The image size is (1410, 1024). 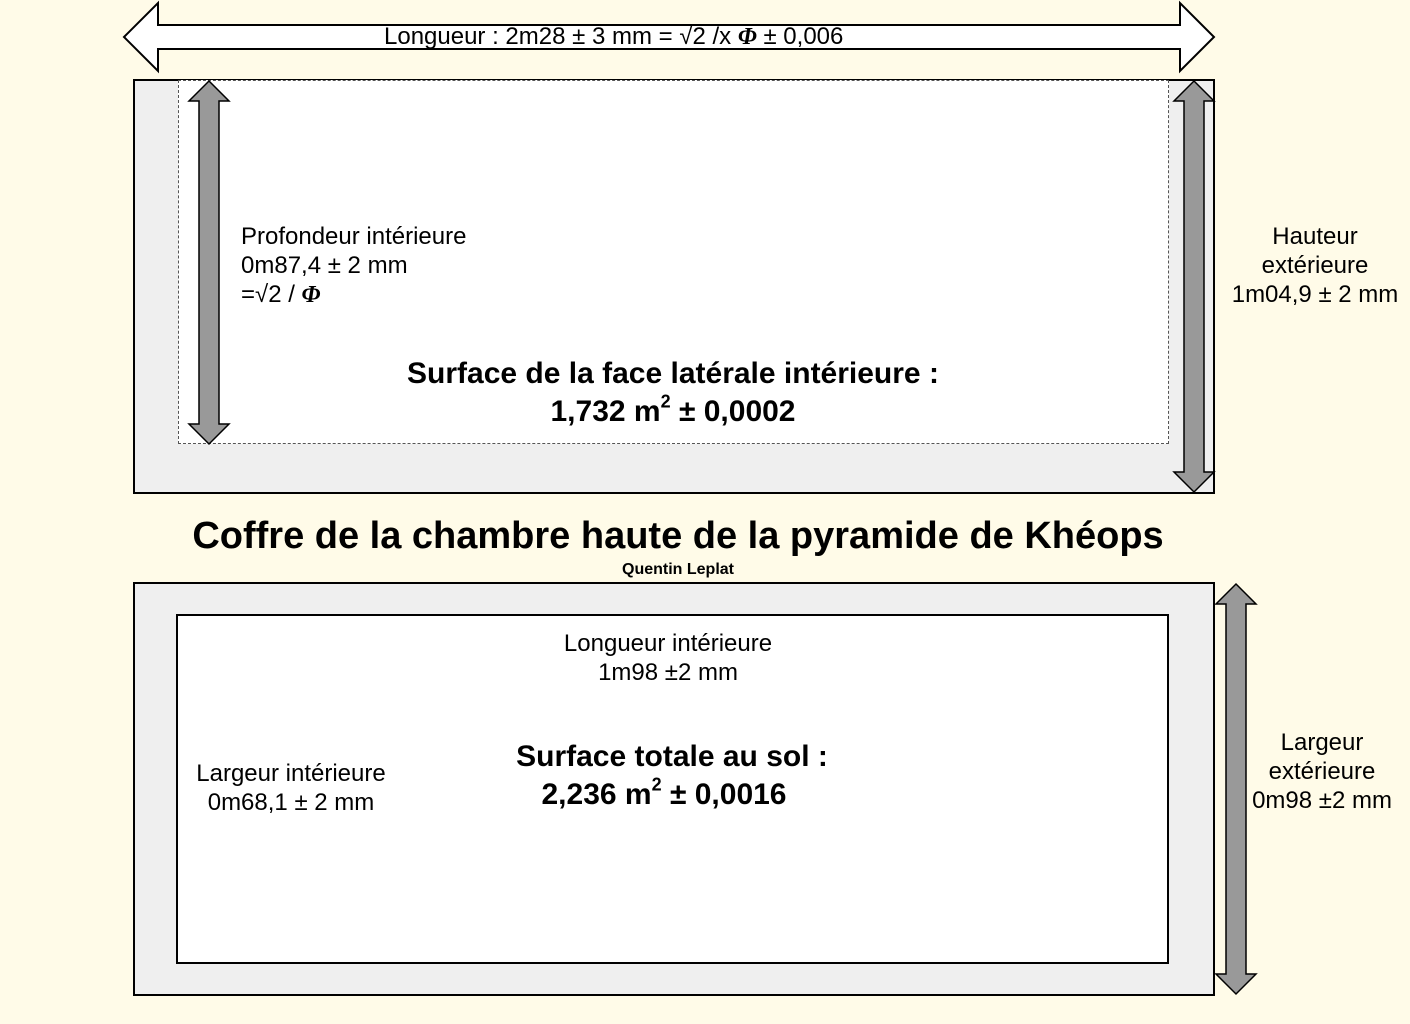 What do you see at coordinates (1315, 294) in the screenshot?
I see `height-label-line3: 1m04,9 ± 2 mm` at bounding box center [1315, 294].